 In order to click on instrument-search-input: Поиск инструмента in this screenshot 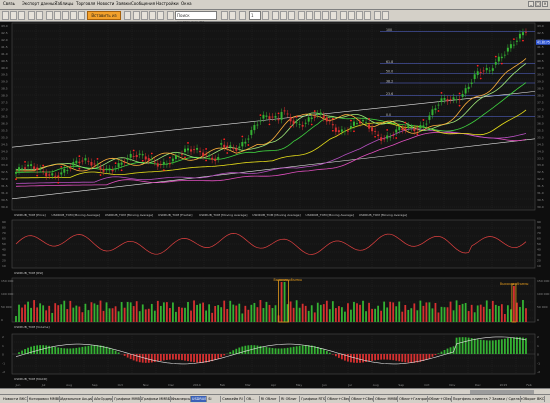, I will do `click(196, 15)`.